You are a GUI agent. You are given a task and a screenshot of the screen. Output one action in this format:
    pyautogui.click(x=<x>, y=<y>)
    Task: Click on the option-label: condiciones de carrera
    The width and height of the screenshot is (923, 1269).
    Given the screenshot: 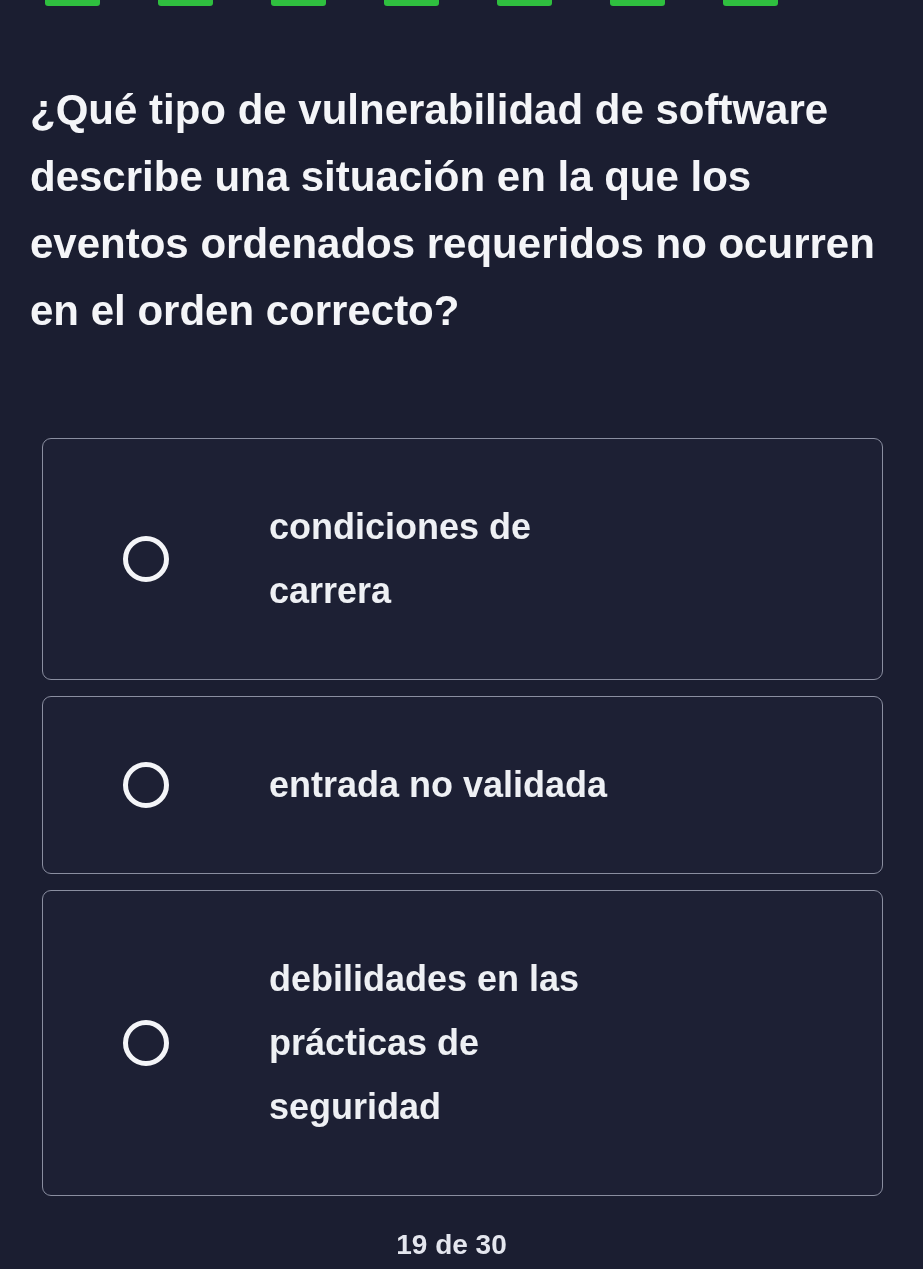 What is the action you would take?
    pyautogui.click(x=401, y=559)
    